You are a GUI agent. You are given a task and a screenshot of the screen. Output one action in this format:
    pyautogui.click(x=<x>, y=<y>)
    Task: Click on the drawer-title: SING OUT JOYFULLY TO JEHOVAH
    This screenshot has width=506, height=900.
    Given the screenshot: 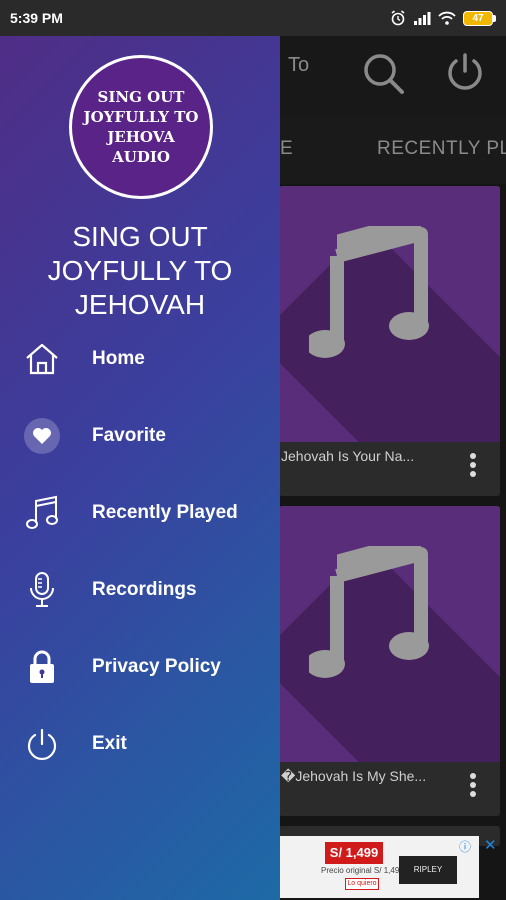 What is the action you would take?
    pyautogui.click(x=140, y=270)
    